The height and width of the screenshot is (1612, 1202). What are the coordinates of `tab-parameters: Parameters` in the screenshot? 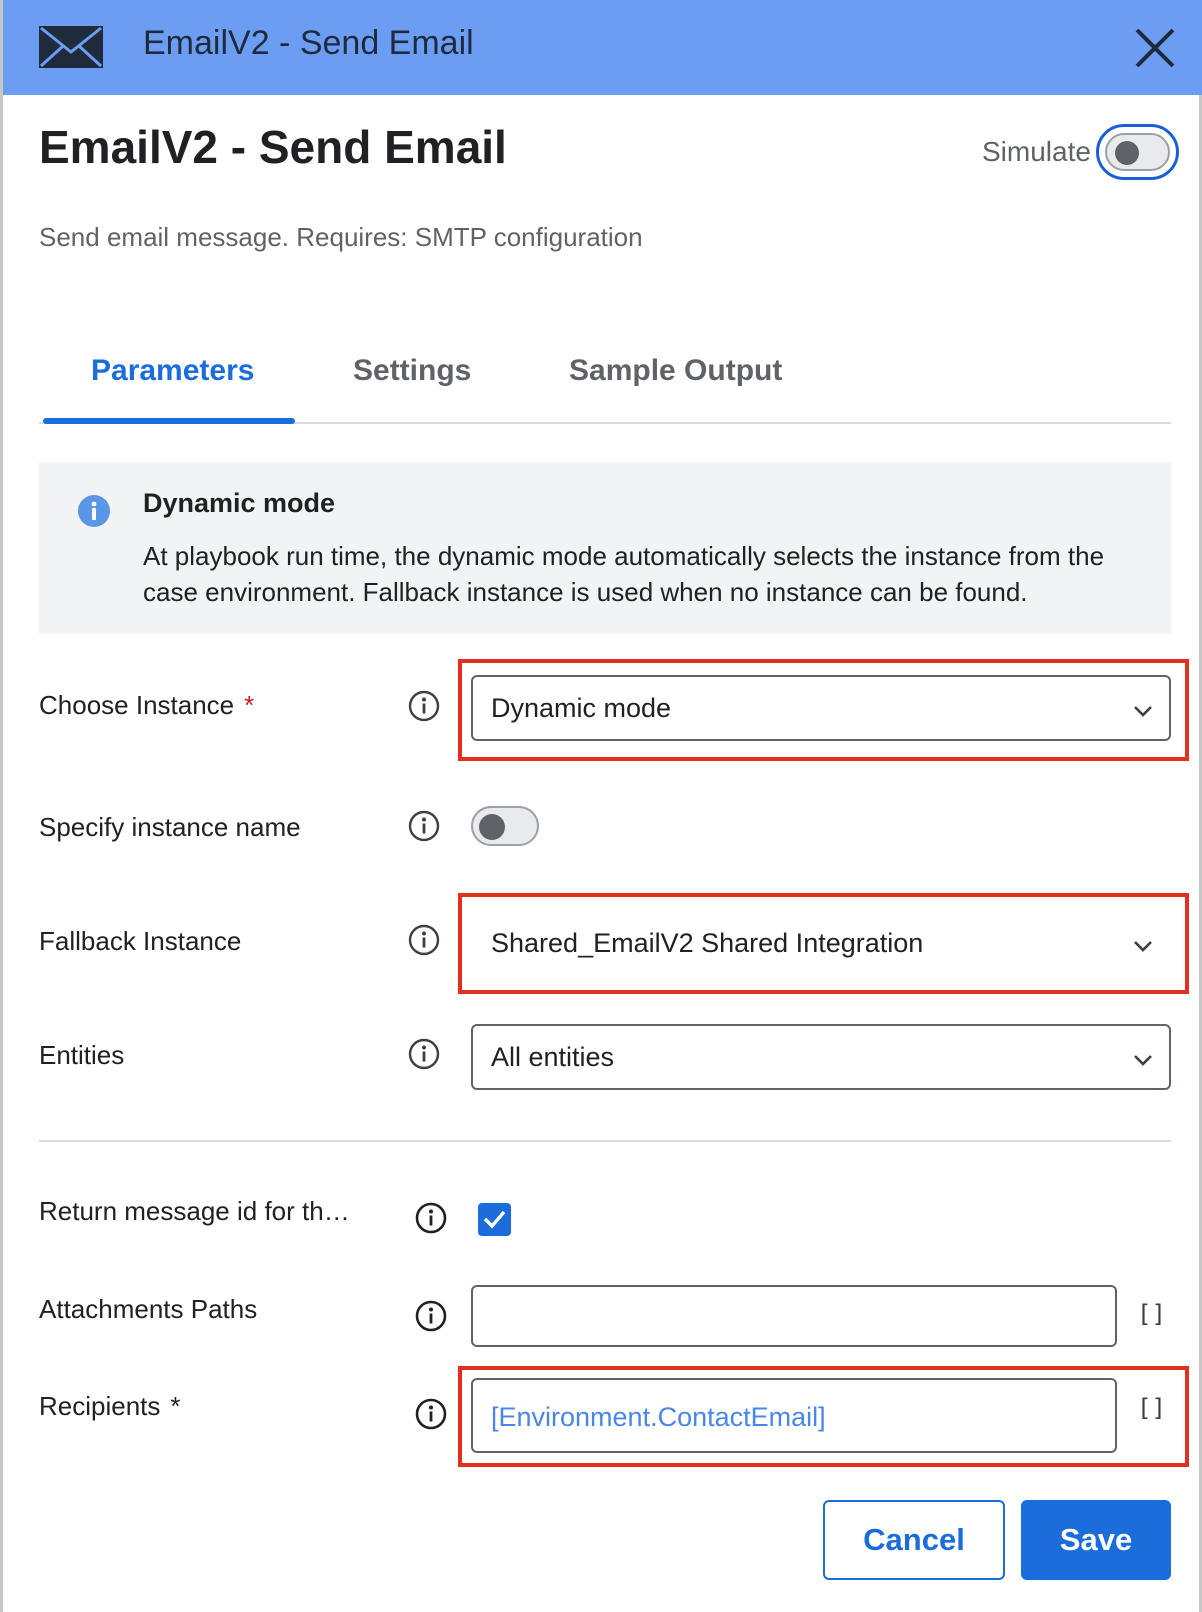 It's located at (172, 371).